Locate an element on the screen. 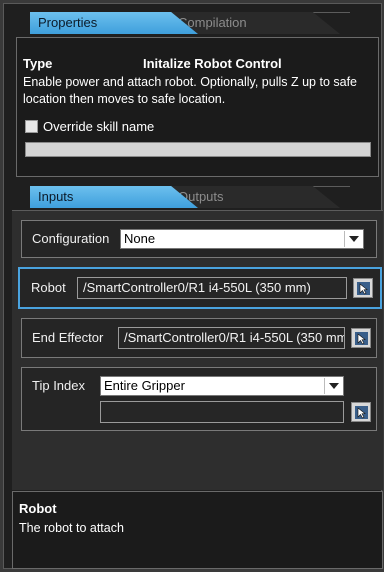 This screenshot has width=384, height=572. configuration-dropdown: None is located at coordinates (242, 239).